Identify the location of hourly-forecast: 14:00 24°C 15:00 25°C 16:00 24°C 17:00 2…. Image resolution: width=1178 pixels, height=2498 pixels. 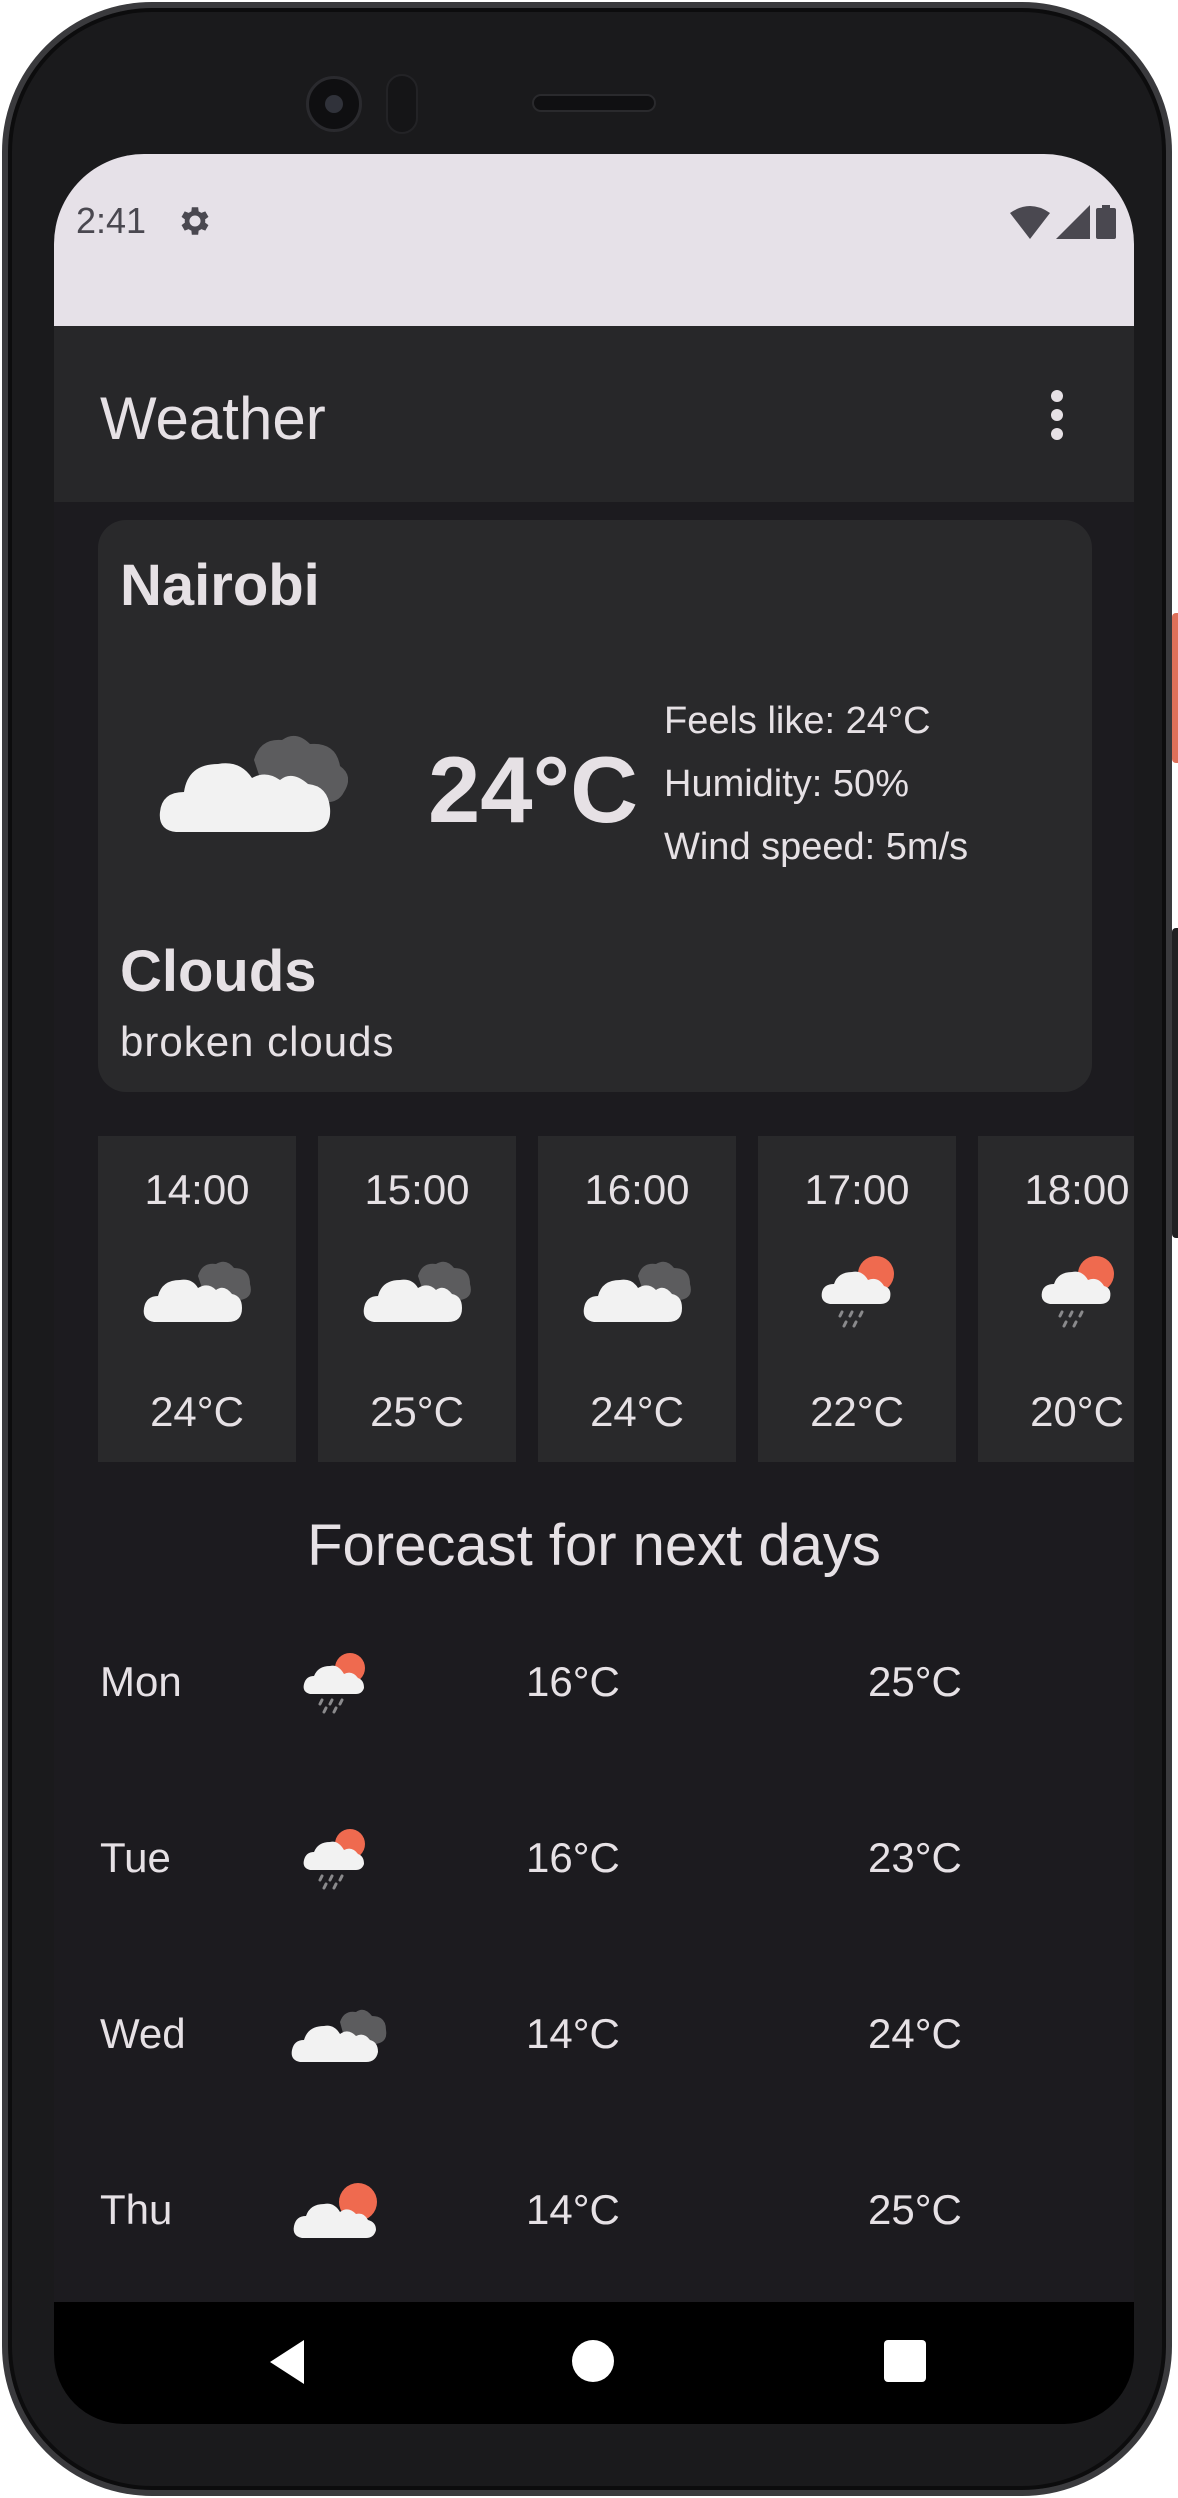
(616, 1299).